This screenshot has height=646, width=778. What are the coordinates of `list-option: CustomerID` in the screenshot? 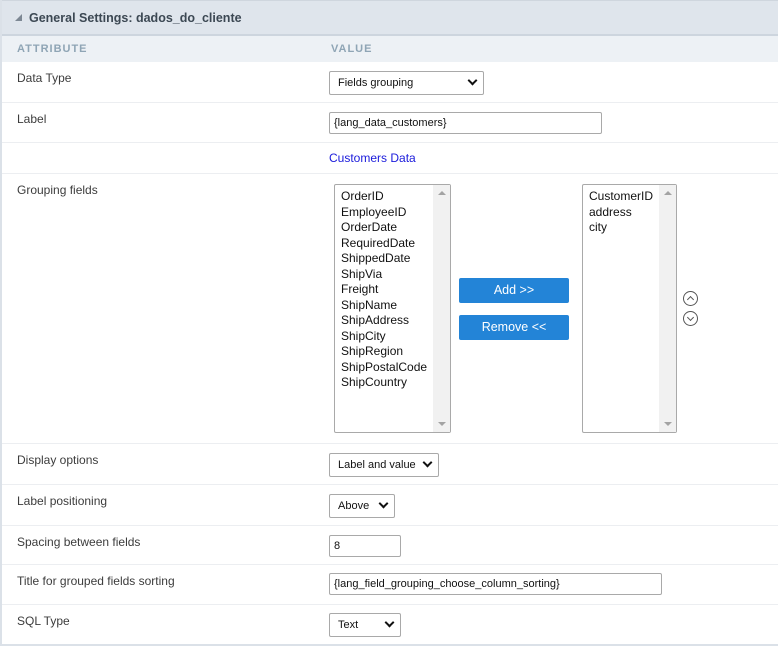 It's located at (621, 197).